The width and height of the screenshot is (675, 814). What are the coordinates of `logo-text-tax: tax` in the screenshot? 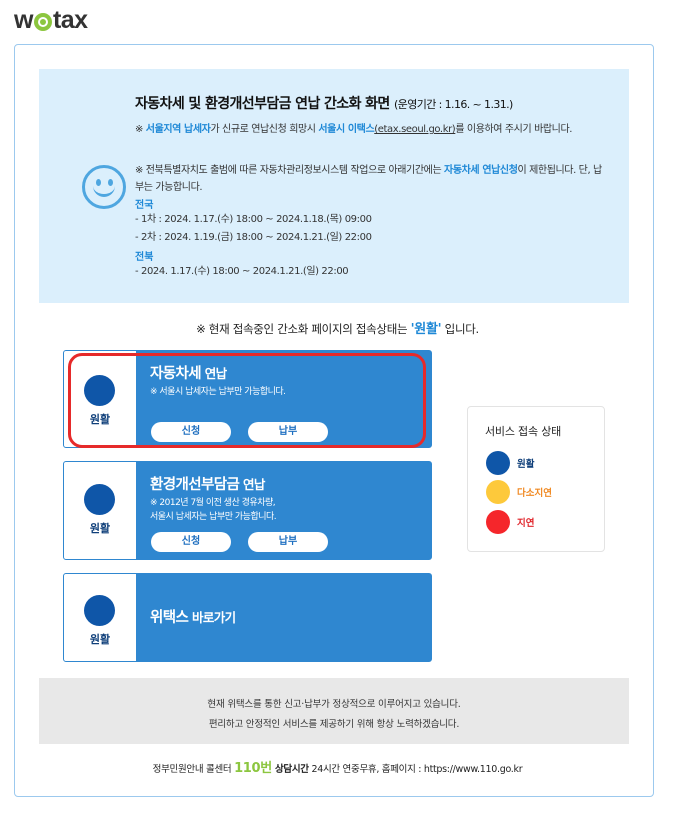 It's located at (70, 20).